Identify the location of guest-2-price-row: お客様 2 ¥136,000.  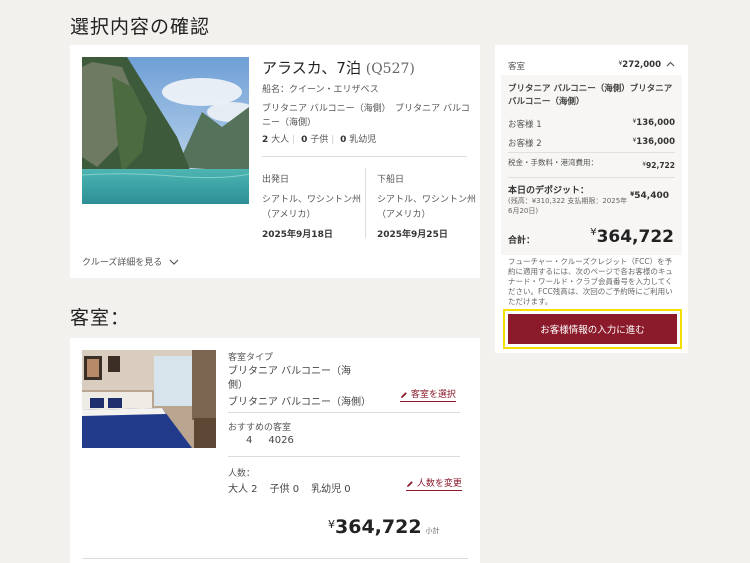
(591, 143).